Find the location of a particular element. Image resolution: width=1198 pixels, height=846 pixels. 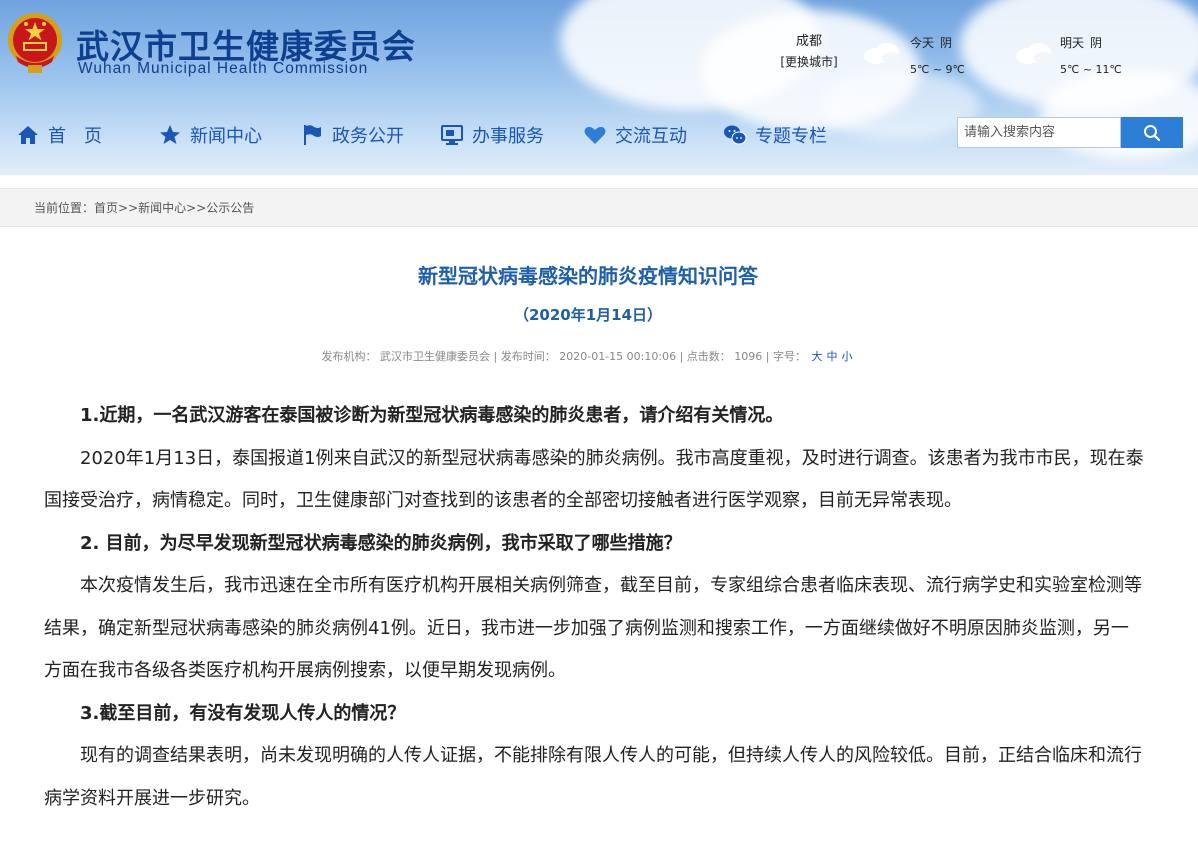

article-question: 1.近期，一名武汉游客在泰国被诊断为新型冠状病毒感染的肺炎患者，请介绍有关情况。 is located at coordinates (432, 415).